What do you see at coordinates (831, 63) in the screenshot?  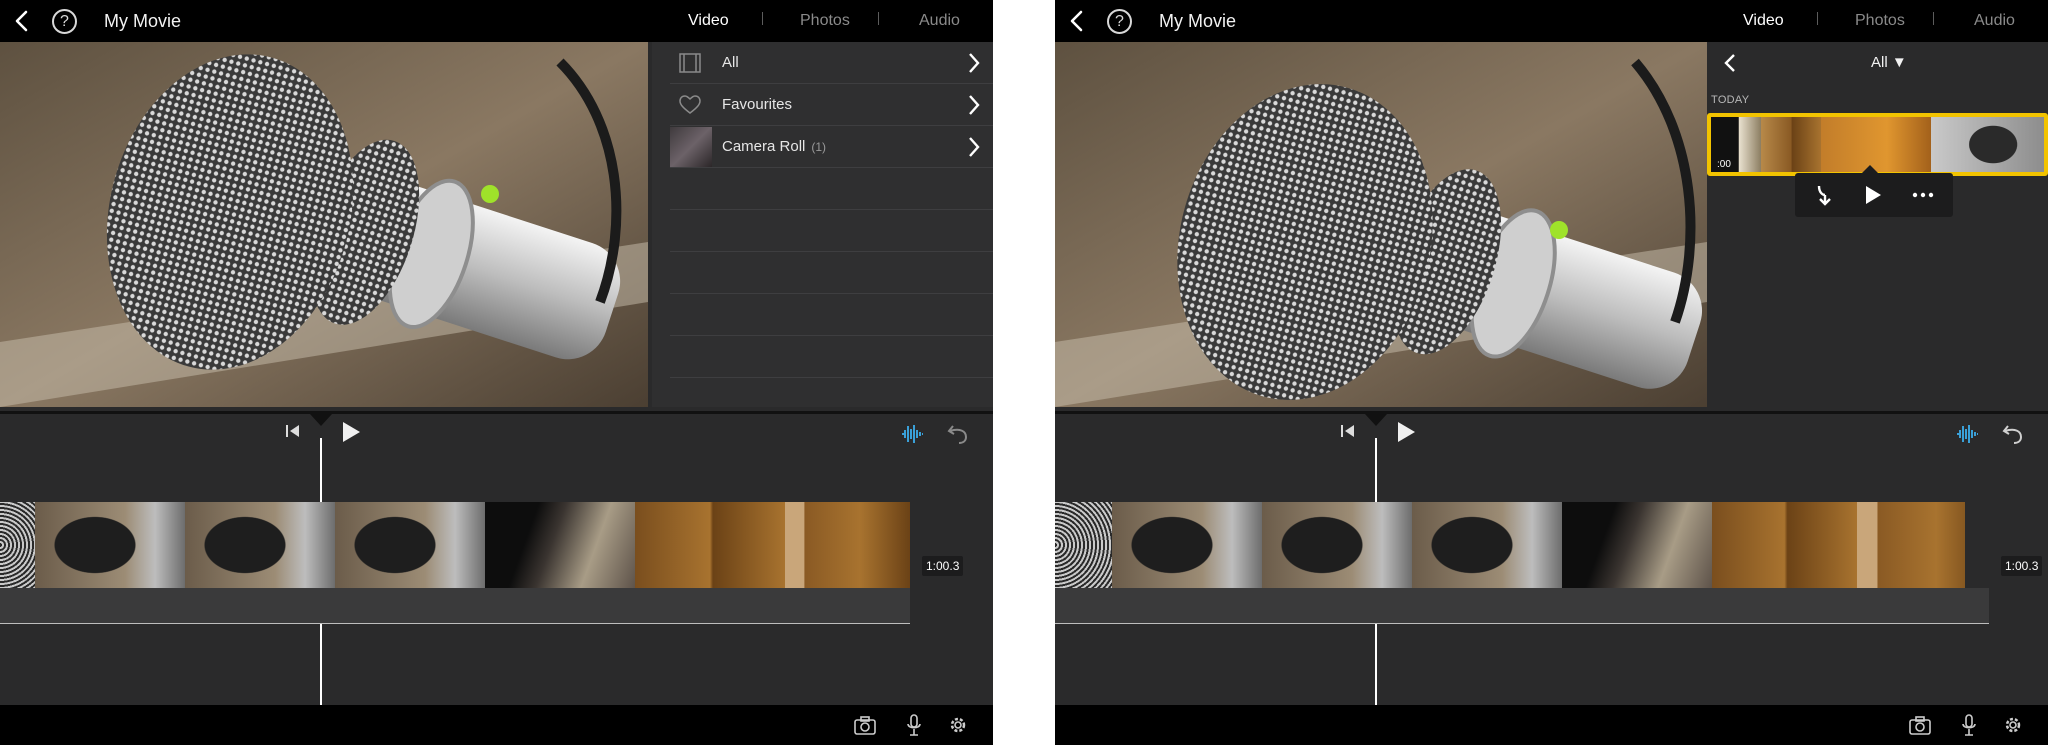 I see `album-row-all: All` at bounding box center [831, 63].